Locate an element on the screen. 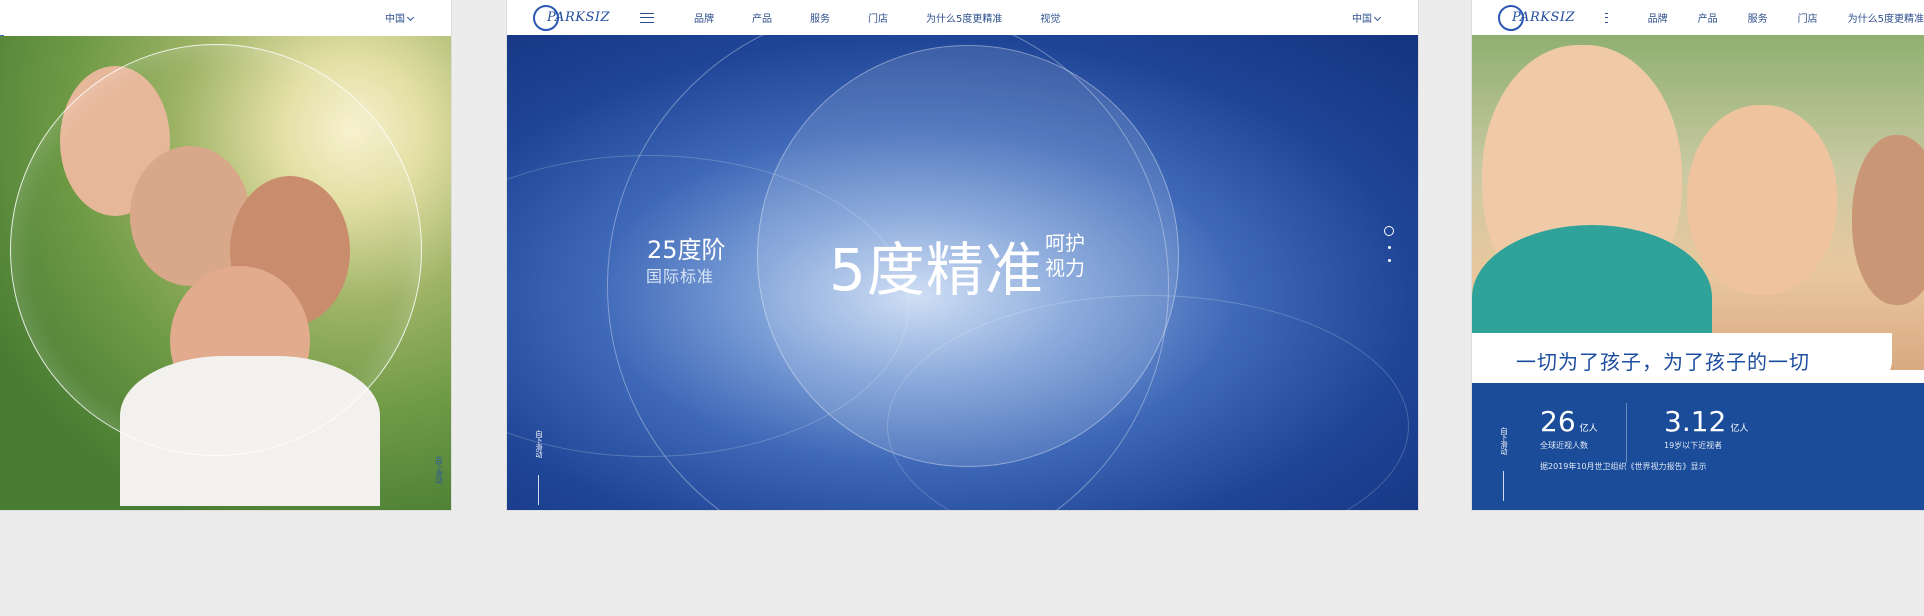  slogan-banner: 一切为了孩子，为了孩子的一切 is located at coordinates (1682, 358).